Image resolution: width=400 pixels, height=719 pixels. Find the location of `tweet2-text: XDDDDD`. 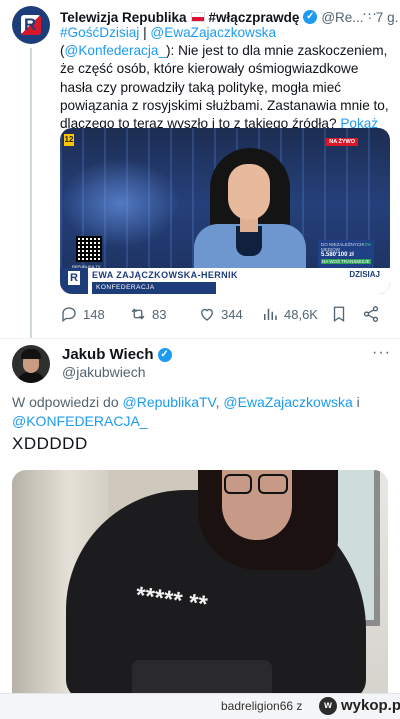

tweet2-text: XDDDDD is located at coordinates (50, 443).